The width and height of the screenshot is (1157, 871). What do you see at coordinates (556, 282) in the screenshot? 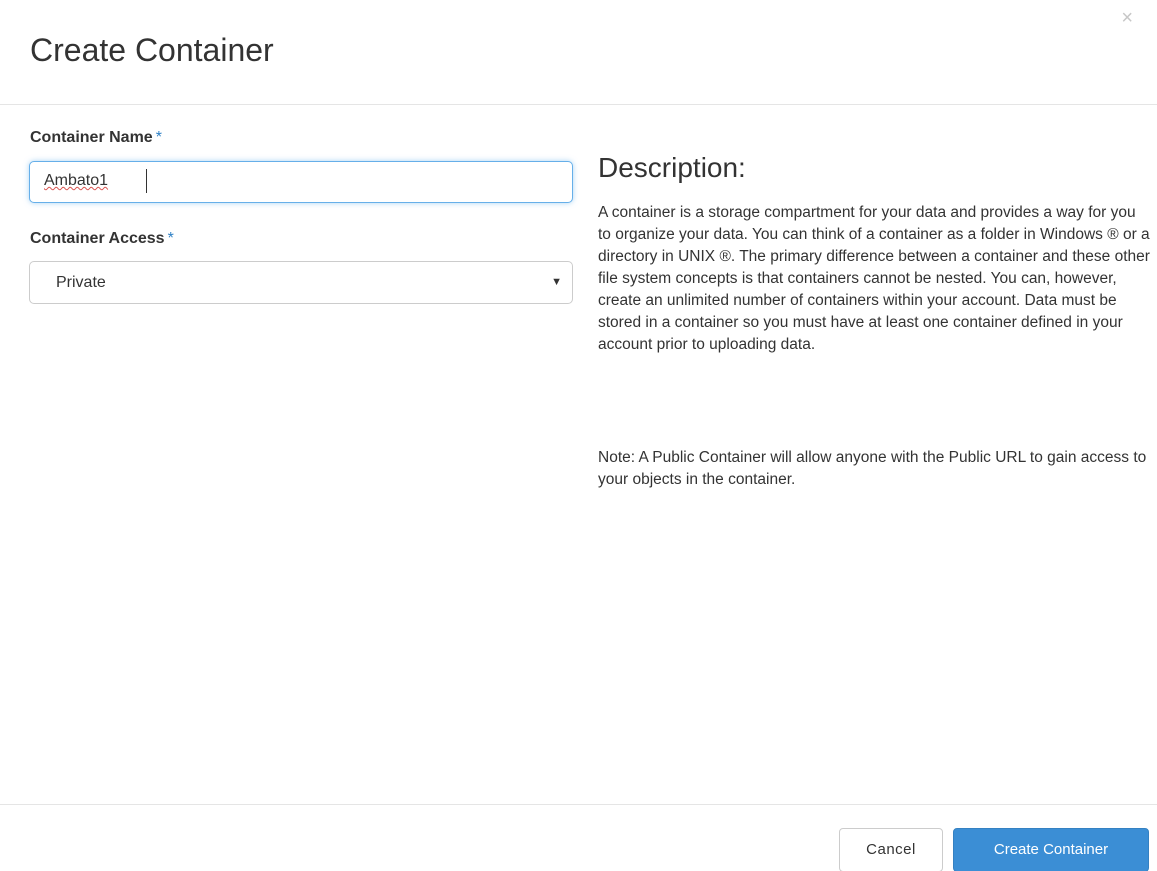
I see `caret-down-icon: ▼` at bounding box center [556, 282].